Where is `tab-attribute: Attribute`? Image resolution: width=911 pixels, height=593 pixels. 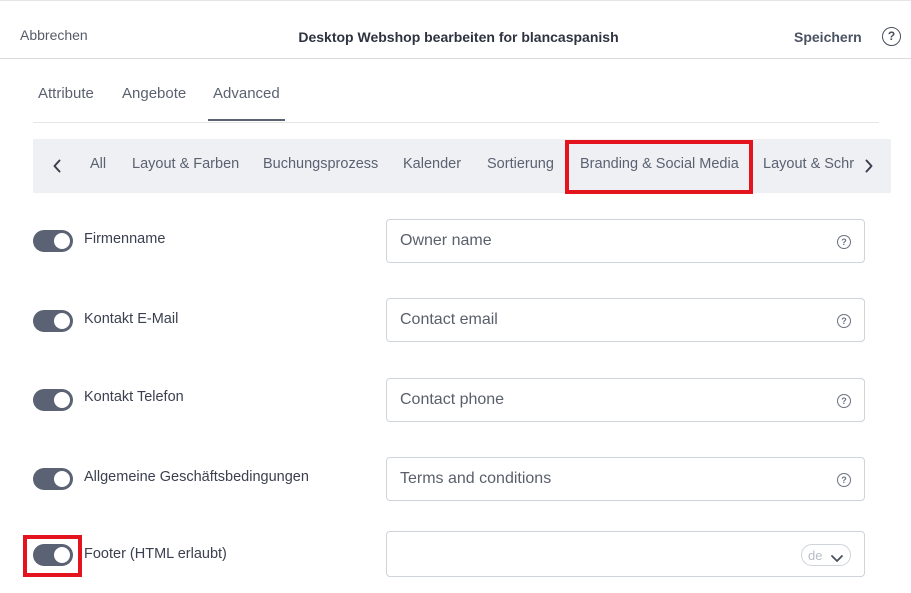 tab-attribute: Attribute is located at coordinates (66, 93).